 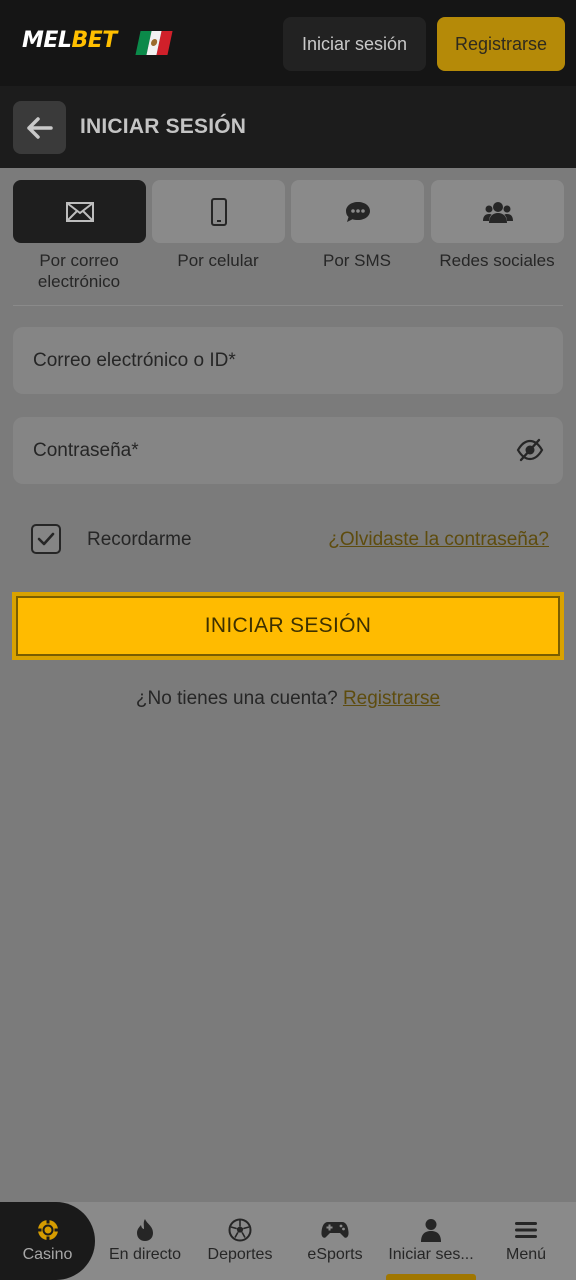 I want to click on eye-slash-icon, so click(x=530, y=450).